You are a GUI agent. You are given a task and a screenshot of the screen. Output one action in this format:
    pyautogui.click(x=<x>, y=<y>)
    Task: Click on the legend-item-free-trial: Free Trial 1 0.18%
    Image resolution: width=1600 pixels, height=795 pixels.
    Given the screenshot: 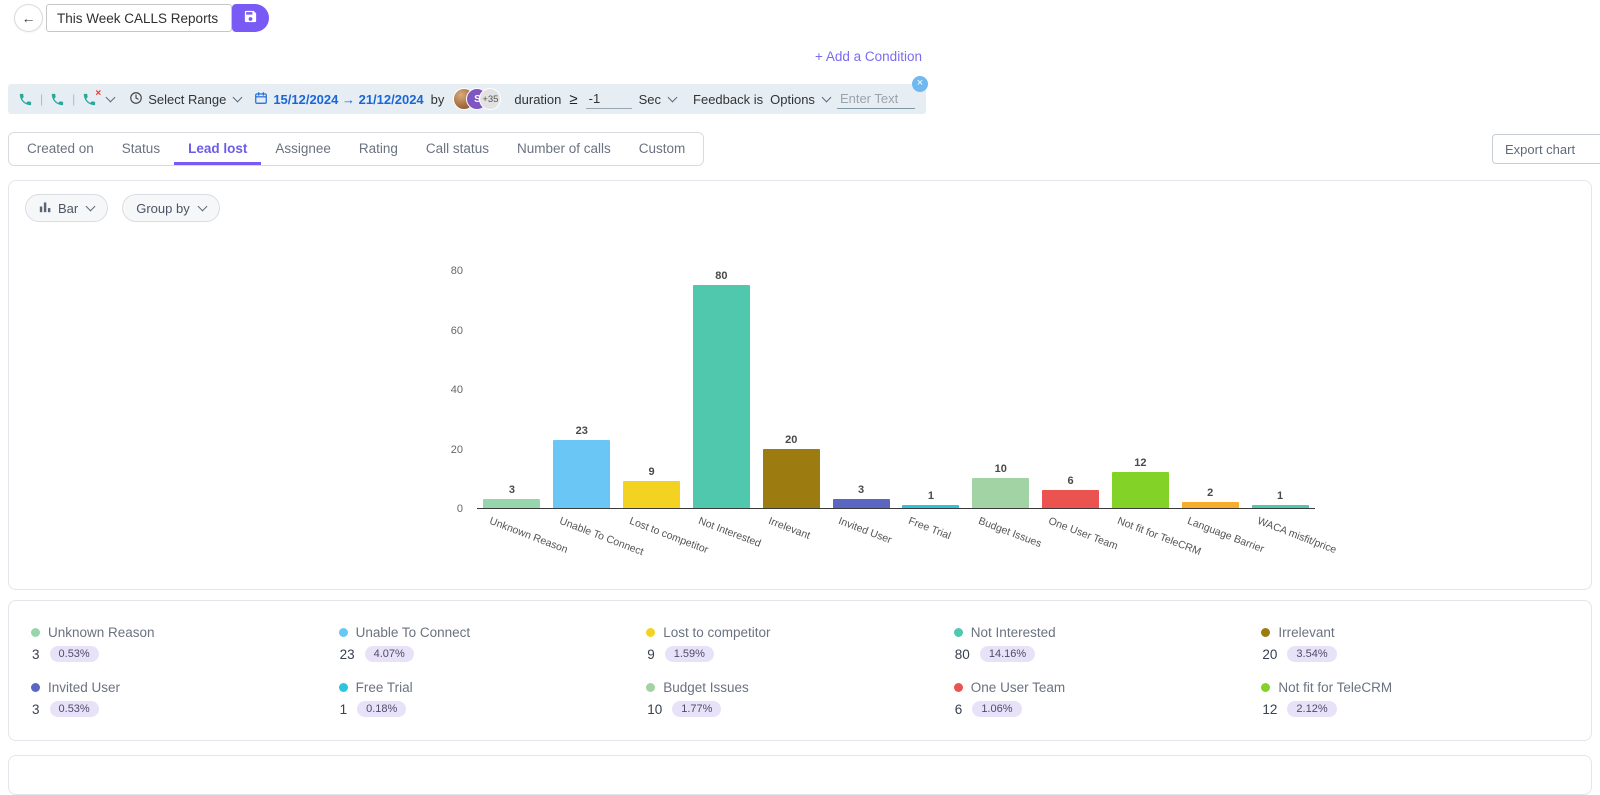 What is the action you would take?
    pyautogui.click(x=492, y=698)
    